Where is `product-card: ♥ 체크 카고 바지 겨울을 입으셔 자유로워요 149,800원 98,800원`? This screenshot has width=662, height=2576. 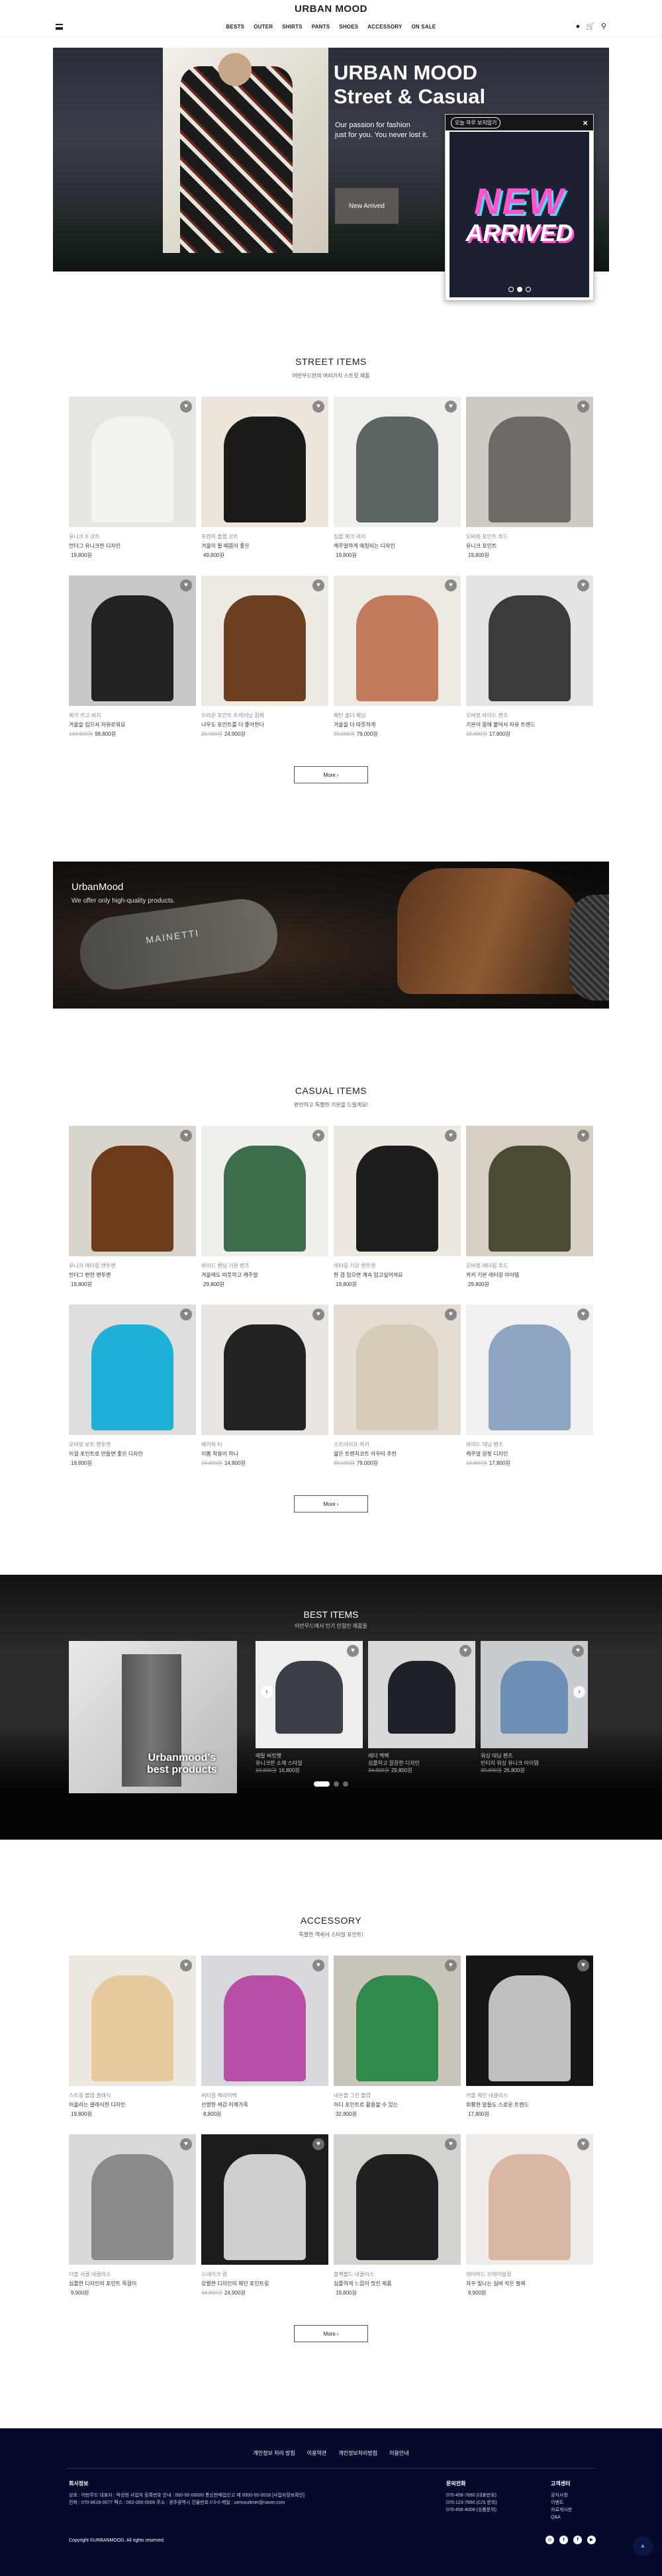
product-card: ♥ 체크 카고 바지 겨울을 입으셔 자유로워요 149,800원 98,800원 is located at coordinates (132, 664).